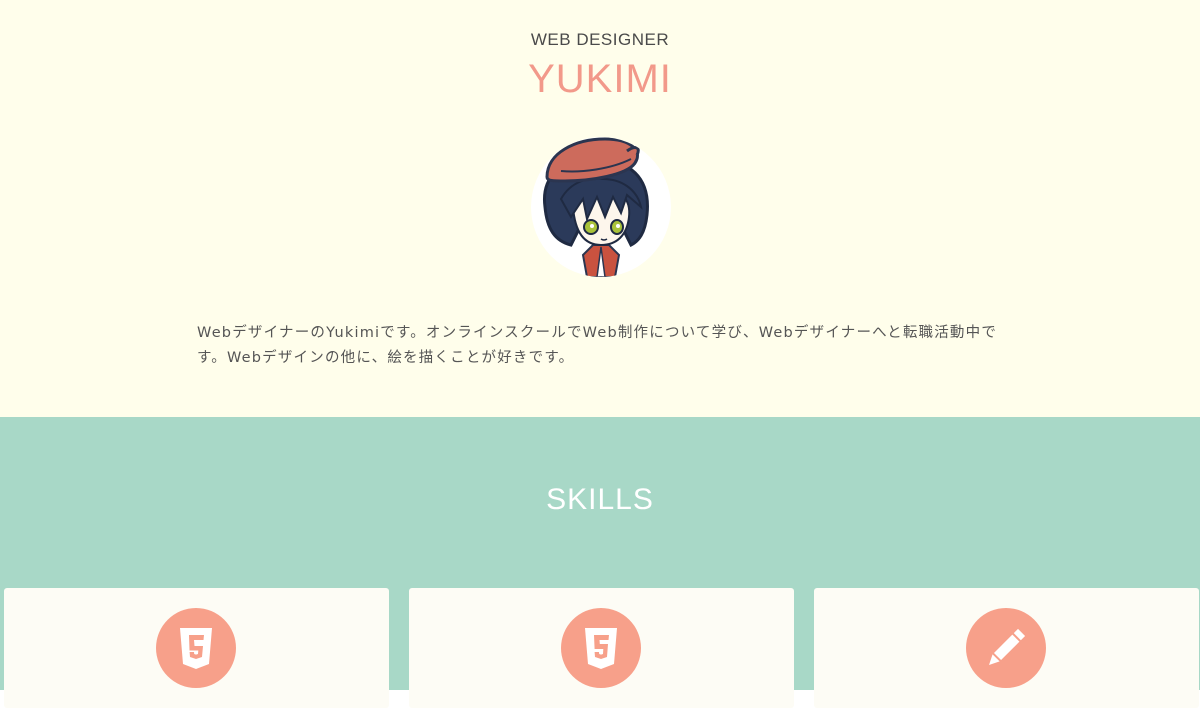 This screenshot has height=708, width=1200. I want to click on pencil-icon, so click(1006, 648).